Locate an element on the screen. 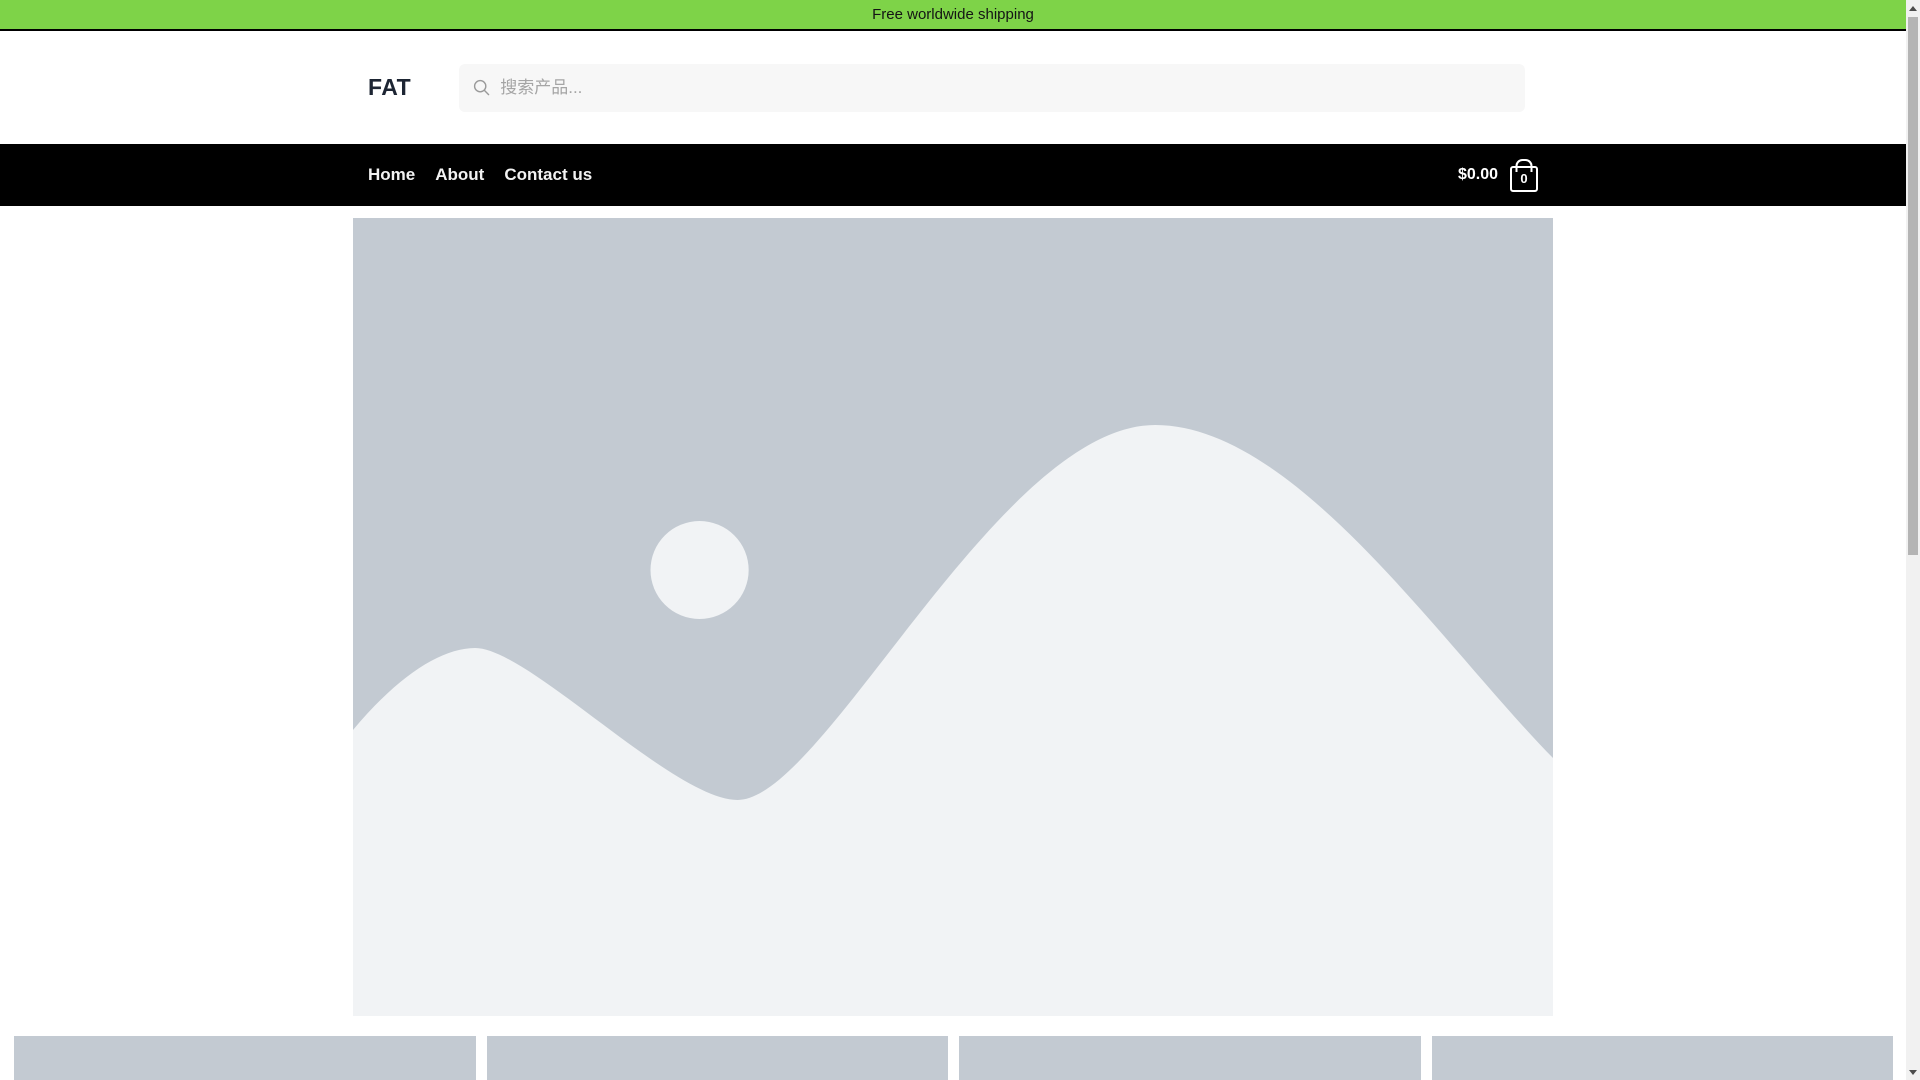 This screenshot has width=1920, height=1080. cart-count: 0 is located at coordinates (1524, 178).